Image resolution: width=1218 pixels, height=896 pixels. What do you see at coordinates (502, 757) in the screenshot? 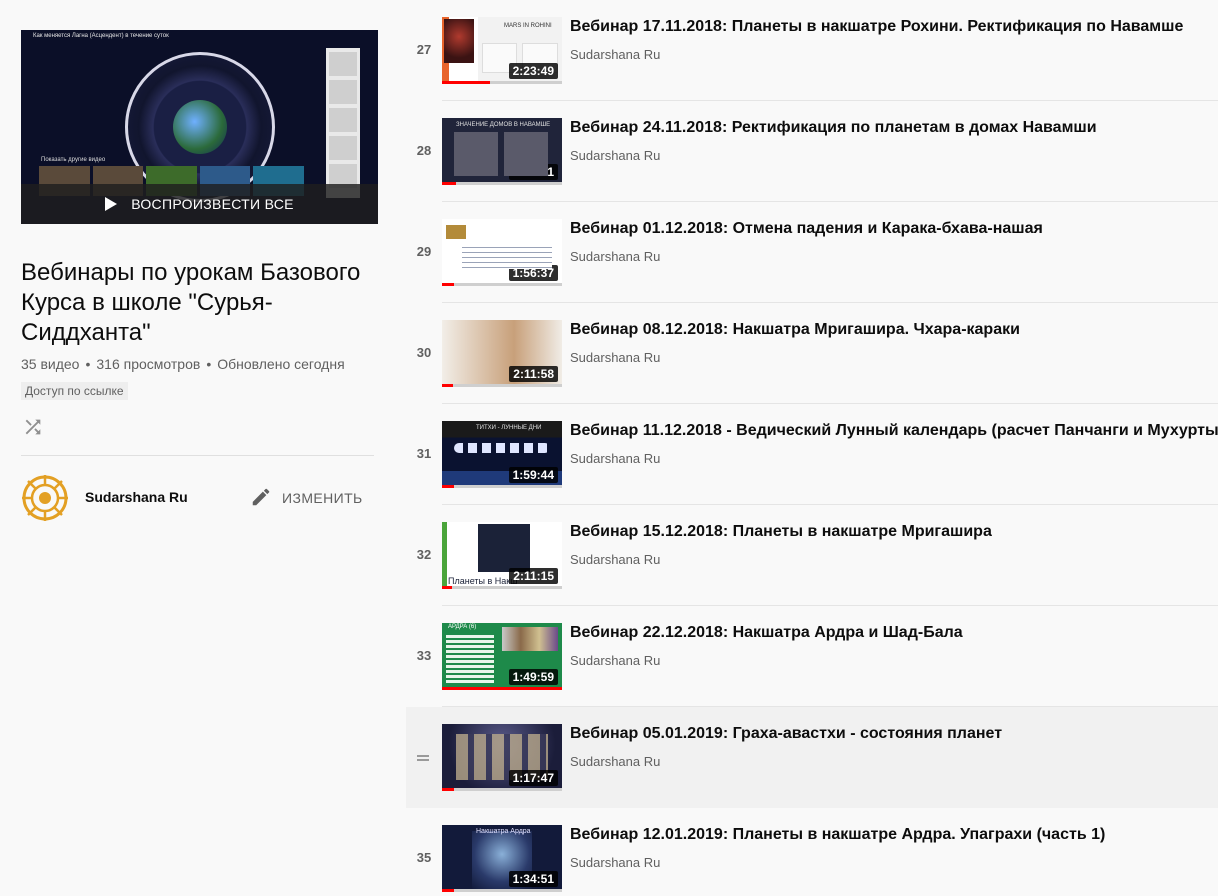
I see `video-thumbnail: 1:17:47` at bounding box center [502, 757].